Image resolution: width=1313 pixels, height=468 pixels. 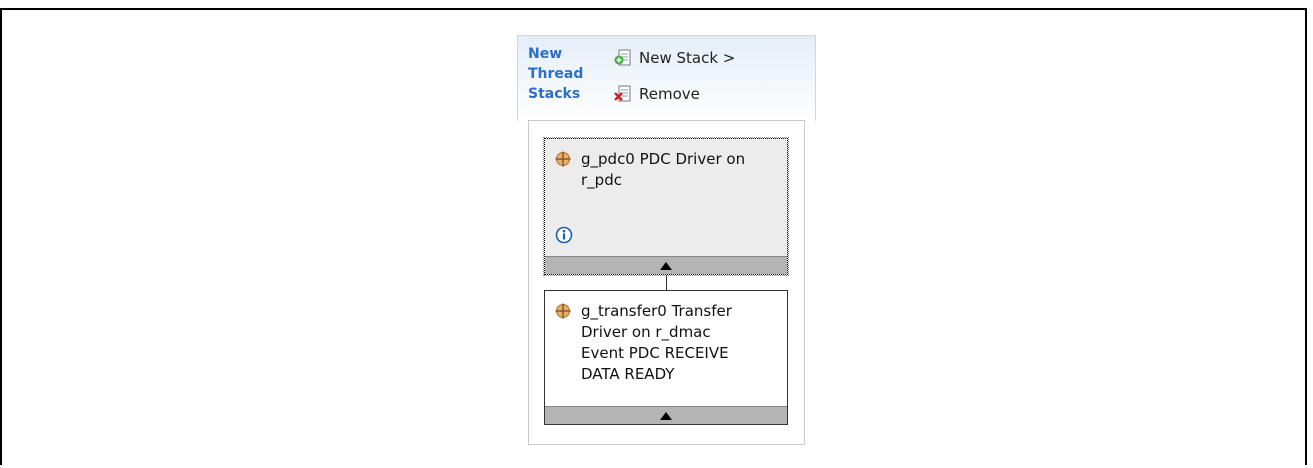 I want to click on new-stack-icon, so click(x=622, y=57).